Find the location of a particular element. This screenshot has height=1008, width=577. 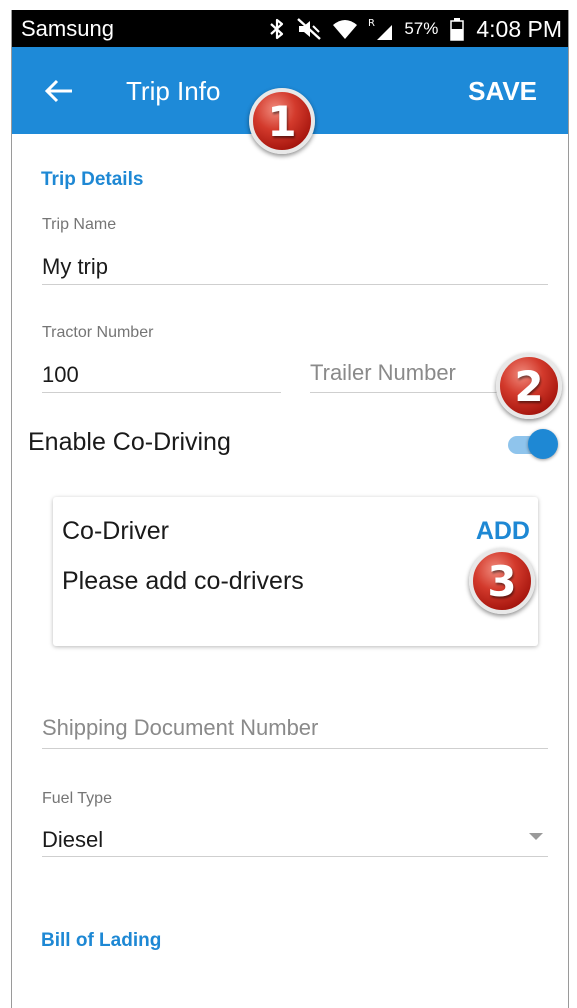

co-driver-card: Co-Driver ADD Please add co-drivers is located at coordinates (295, 571).